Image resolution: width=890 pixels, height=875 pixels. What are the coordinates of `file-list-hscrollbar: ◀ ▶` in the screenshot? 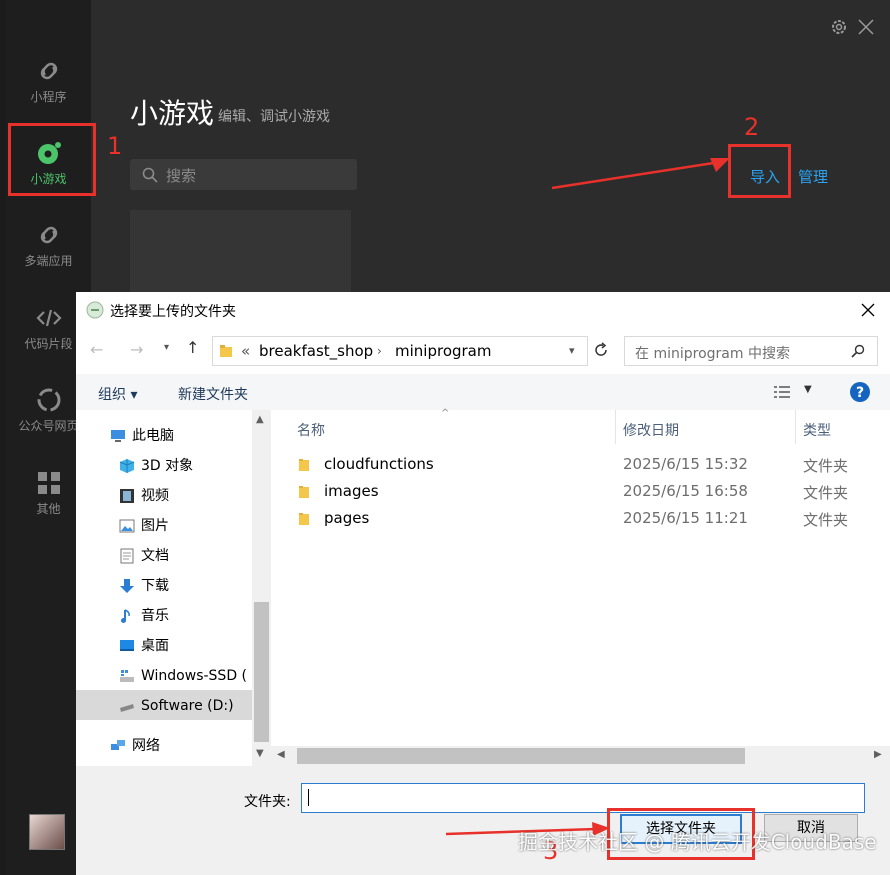 It's located at (580, 756).